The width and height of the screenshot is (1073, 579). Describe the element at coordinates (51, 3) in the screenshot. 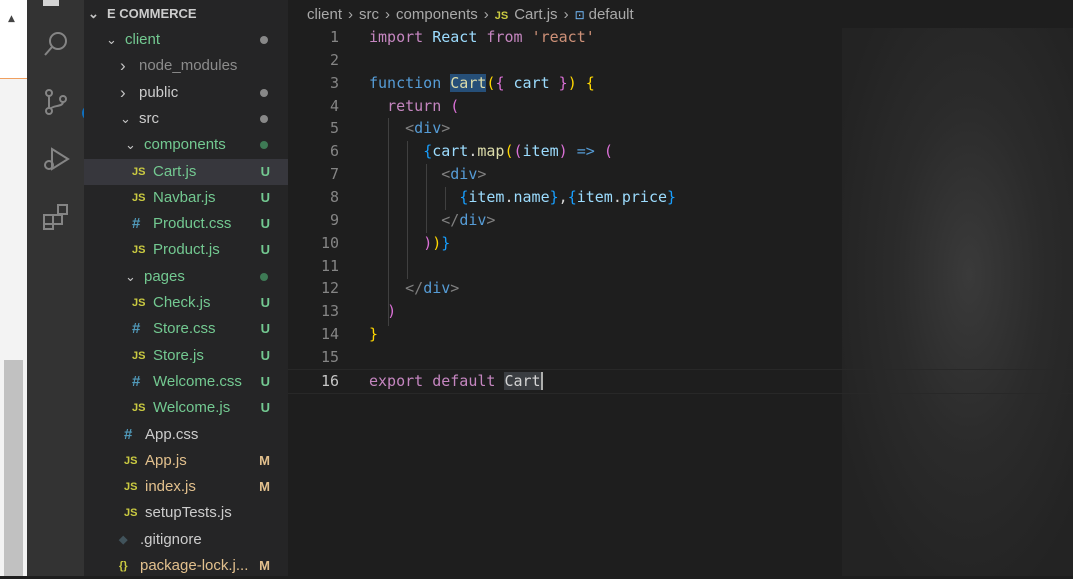

I see `explorer-icon` at that location.